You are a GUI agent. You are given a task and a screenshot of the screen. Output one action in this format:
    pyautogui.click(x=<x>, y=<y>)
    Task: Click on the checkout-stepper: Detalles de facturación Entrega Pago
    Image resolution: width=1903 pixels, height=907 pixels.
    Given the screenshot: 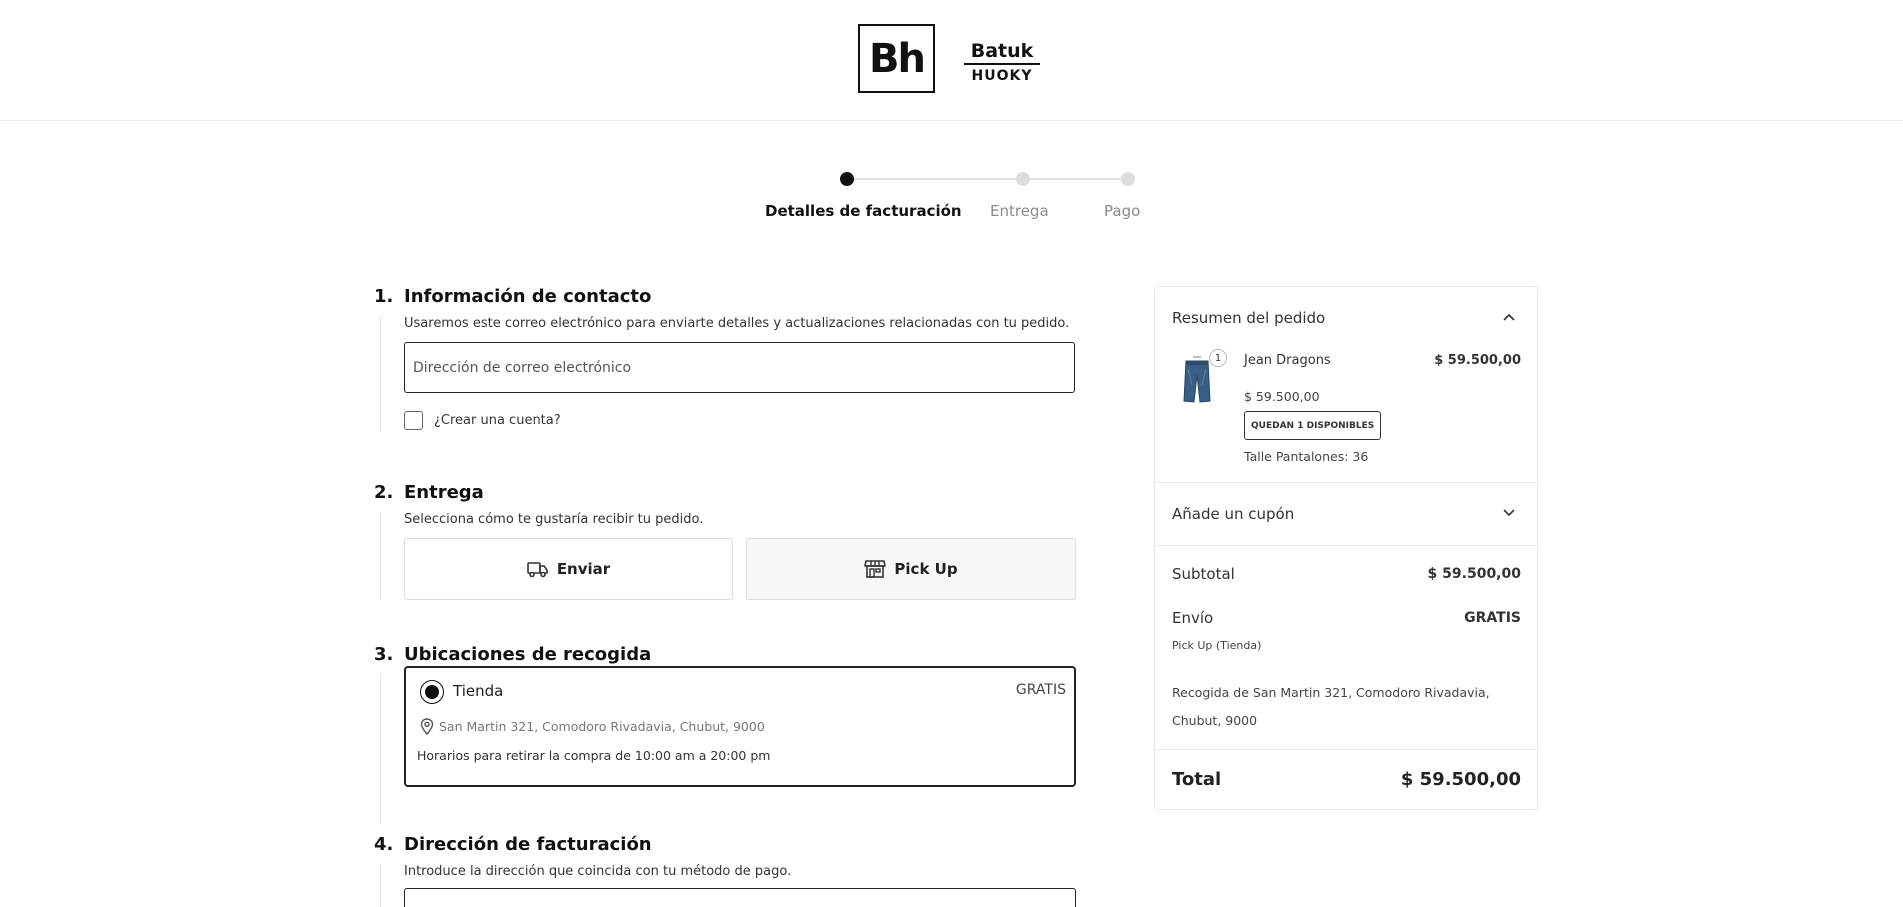 What is the action you would take?
    pyautogui.click(x=957, y=200)
    